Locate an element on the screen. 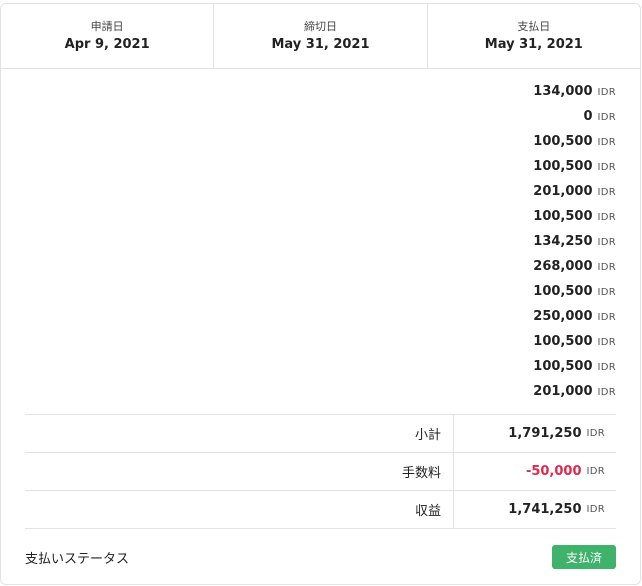  payment-status-label: 支払いステータス is located at coordinates (77, 559).